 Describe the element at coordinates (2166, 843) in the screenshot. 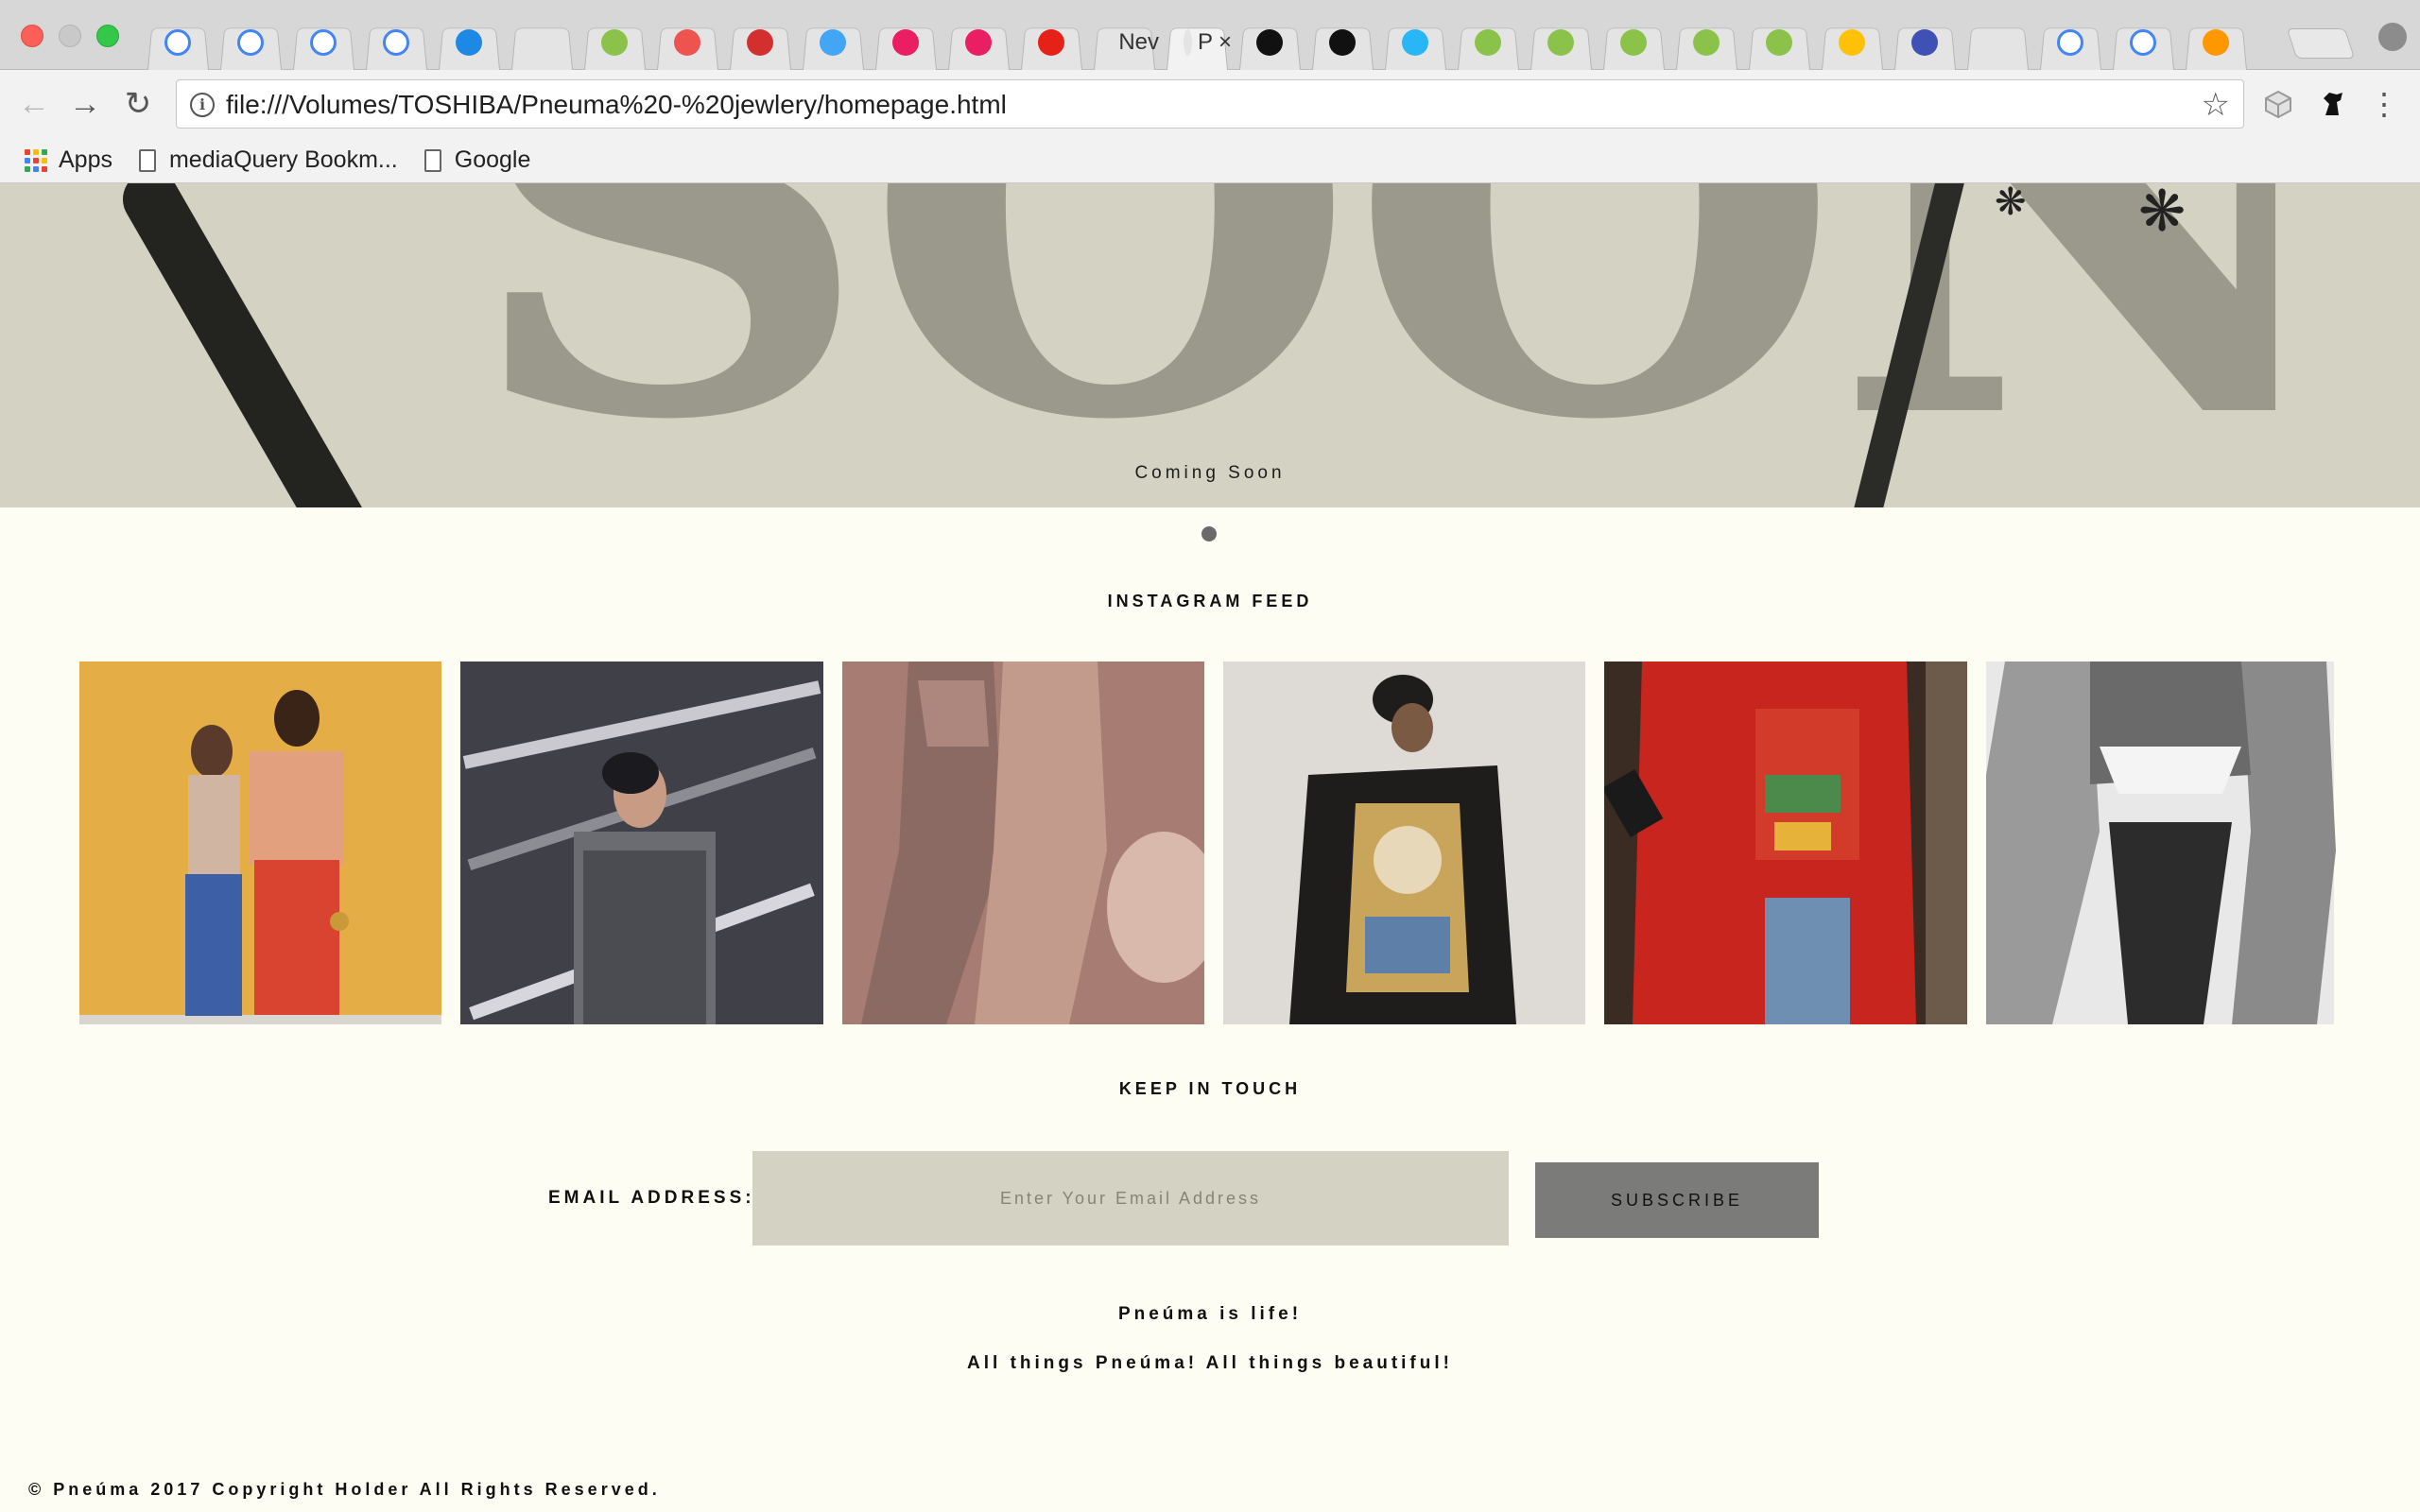

I see `black-white-figure-photo` at that location.